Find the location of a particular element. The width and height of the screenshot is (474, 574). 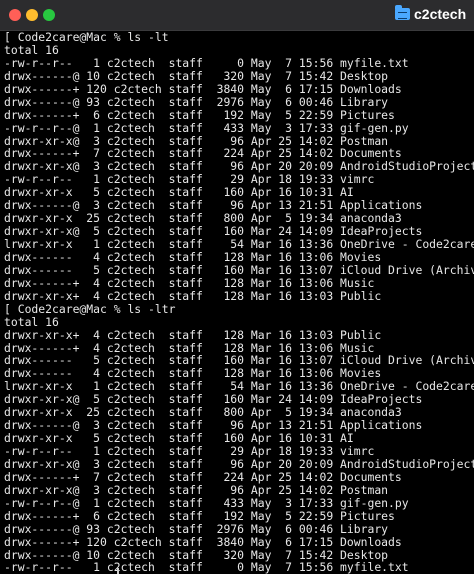

window-title: c2ctech is located at coordinates (440, 14).